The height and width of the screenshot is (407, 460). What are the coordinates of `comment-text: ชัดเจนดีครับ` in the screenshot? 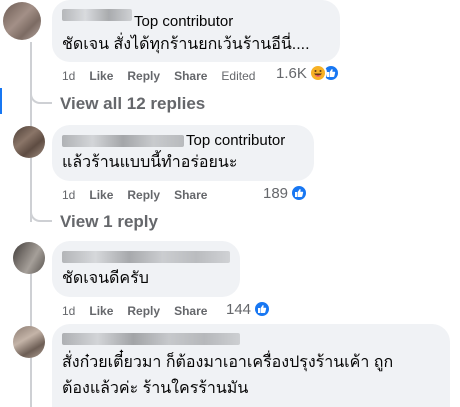 It's located at (105, 278).